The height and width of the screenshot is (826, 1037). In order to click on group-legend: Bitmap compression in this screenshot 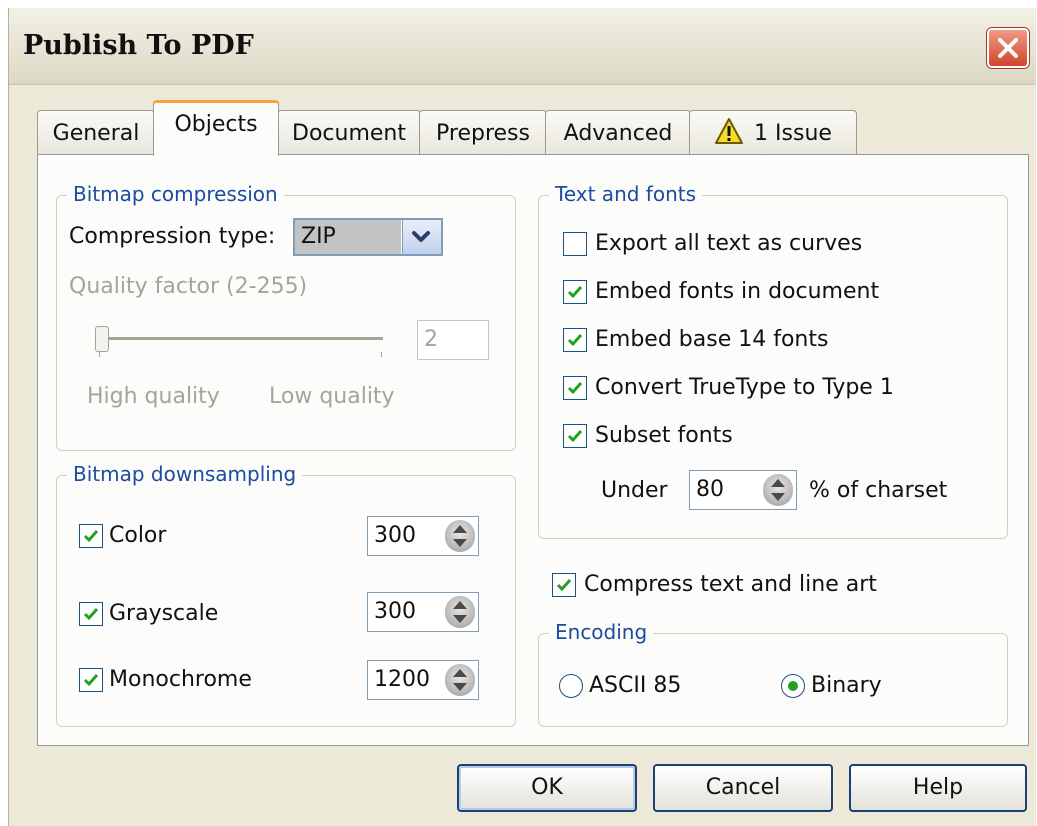, I will do `click(175, 194)`.